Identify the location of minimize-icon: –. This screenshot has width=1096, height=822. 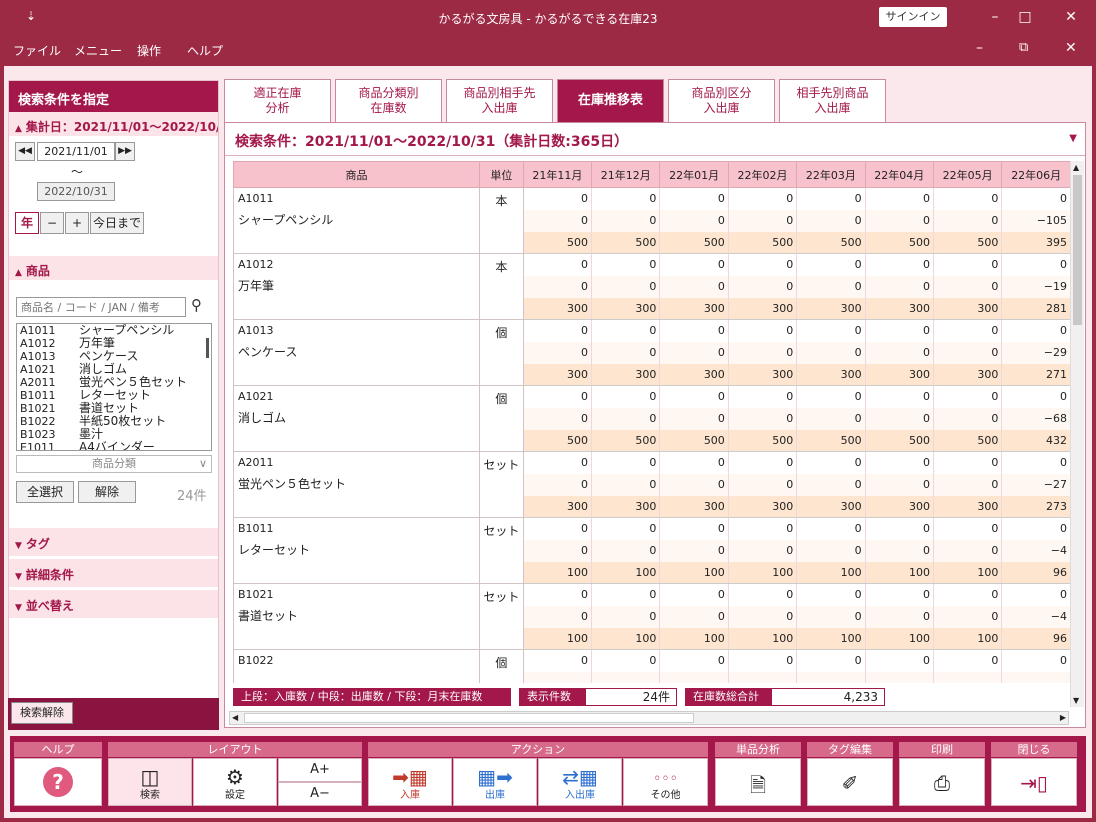
(995, 17).